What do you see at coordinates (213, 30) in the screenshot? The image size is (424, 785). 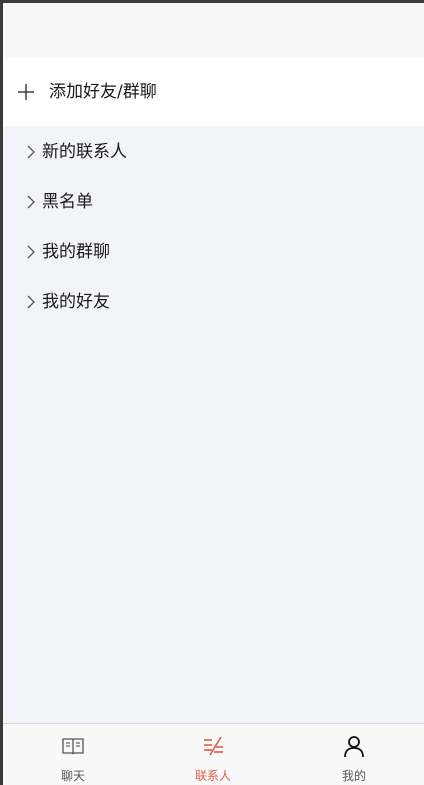 I see `status-bar` at bounding box center [213, 30].